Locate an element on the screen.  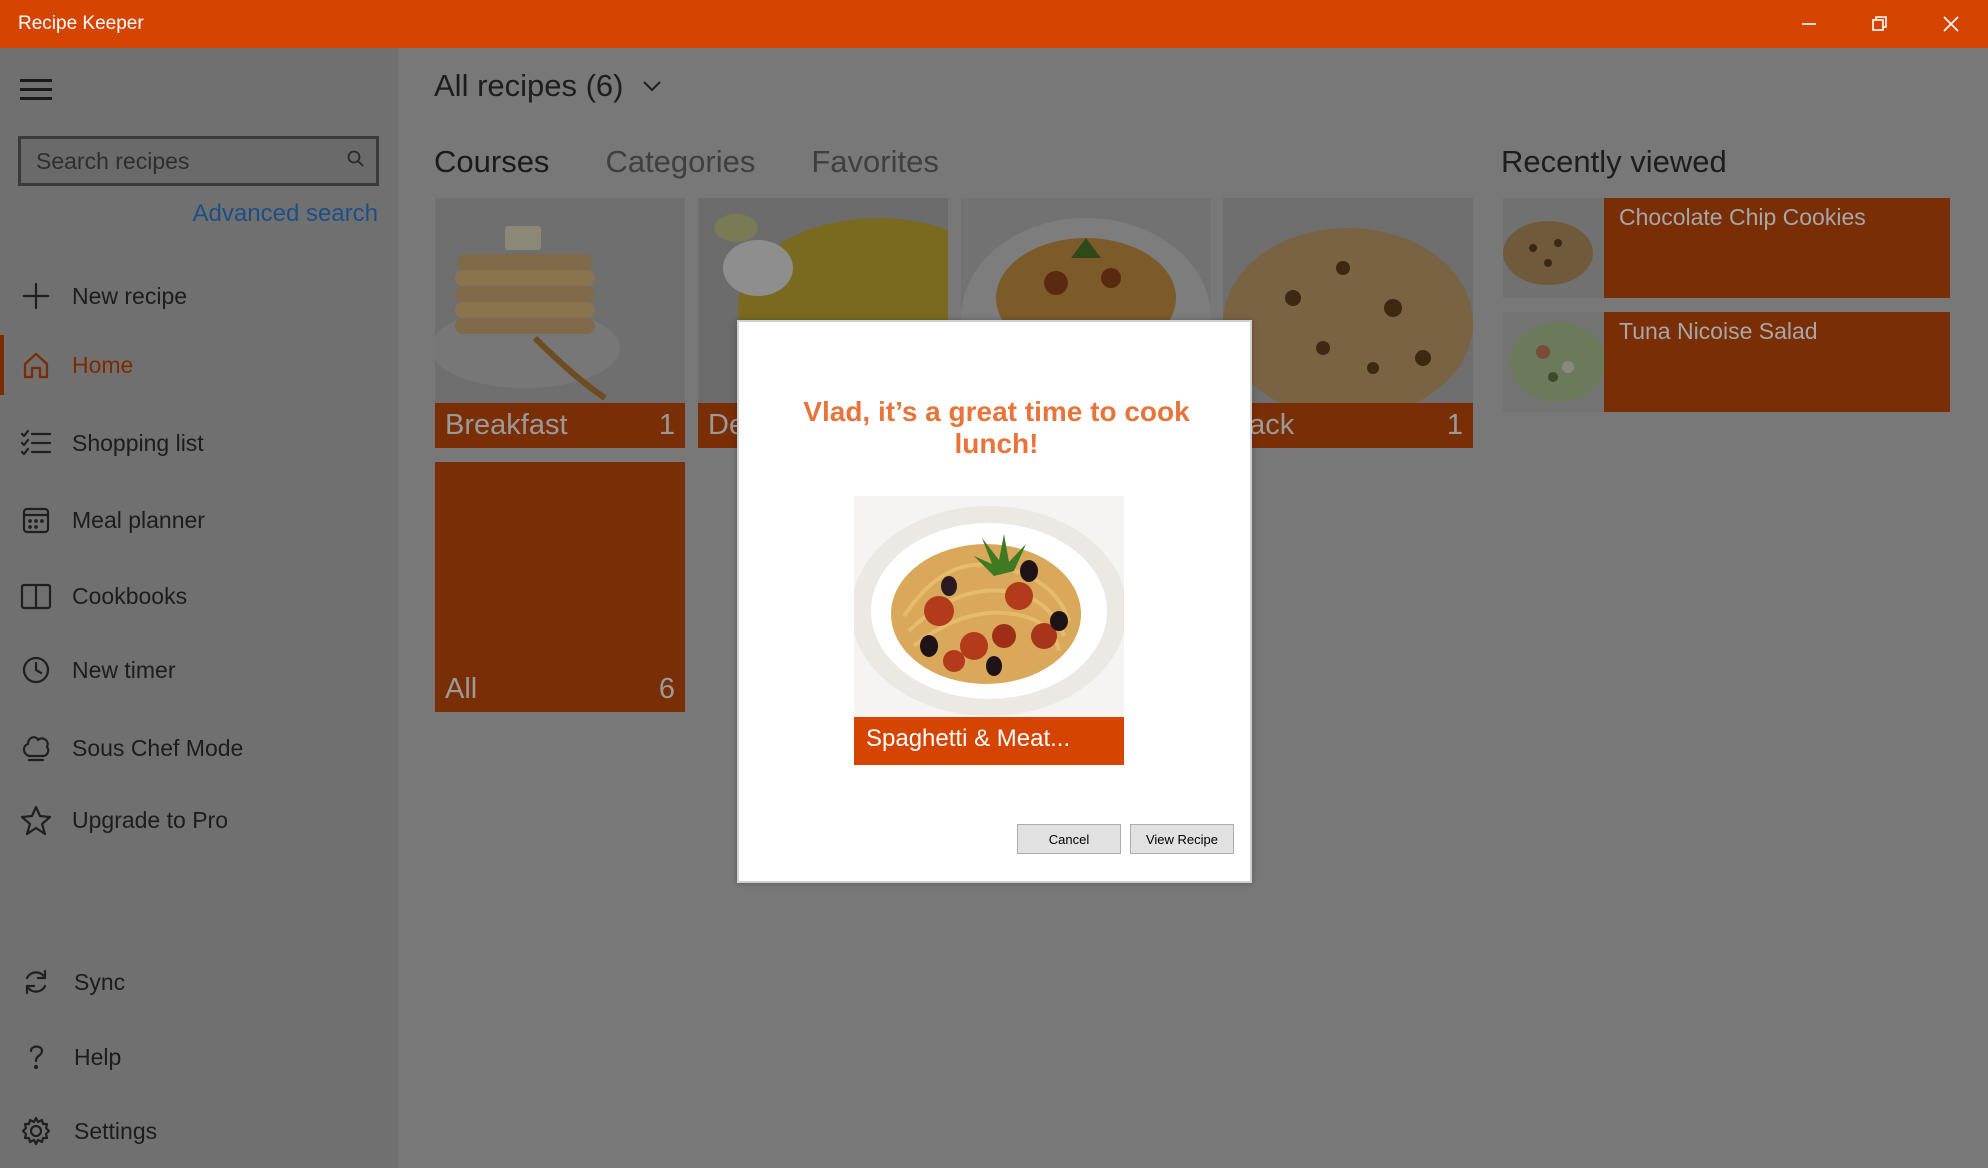
spaghetti-image is located at coordinates (989, 607).